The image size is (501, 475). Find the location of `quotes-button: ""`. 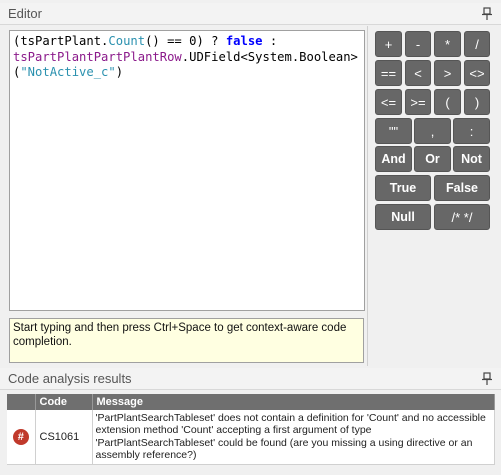

quotes-button: "" is located at coordinates (393, 131).